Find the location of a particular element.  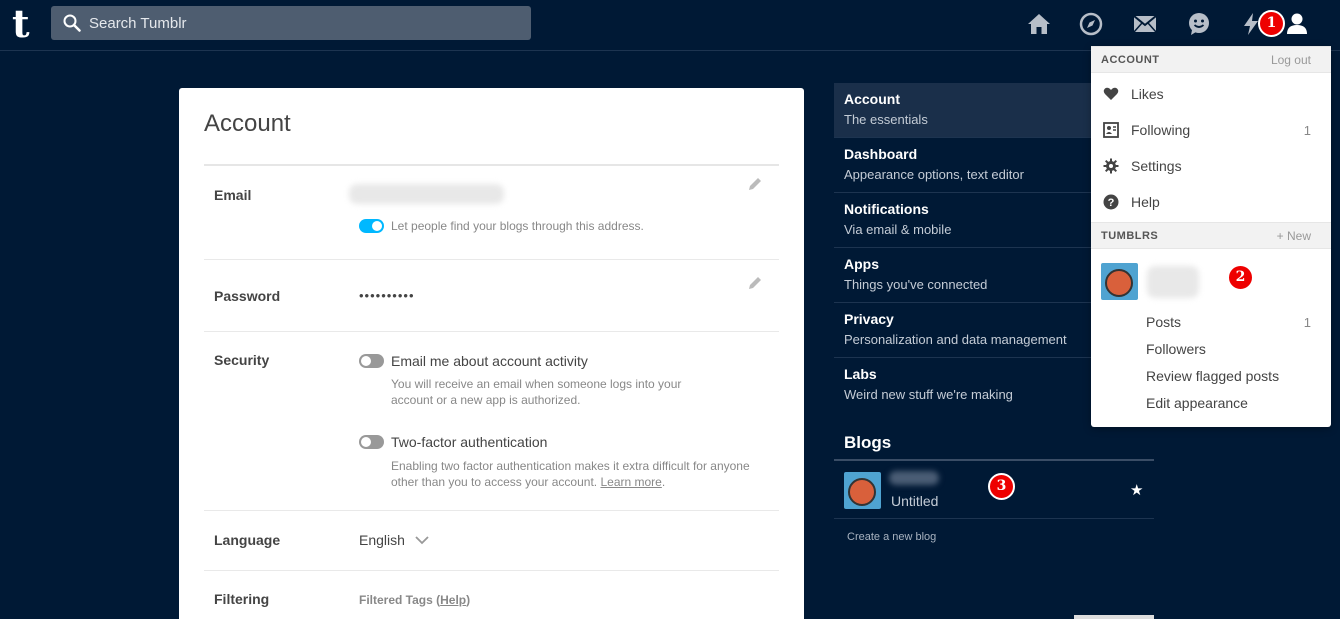

filtering-label: Filtering is located at coordinates (242, 599).